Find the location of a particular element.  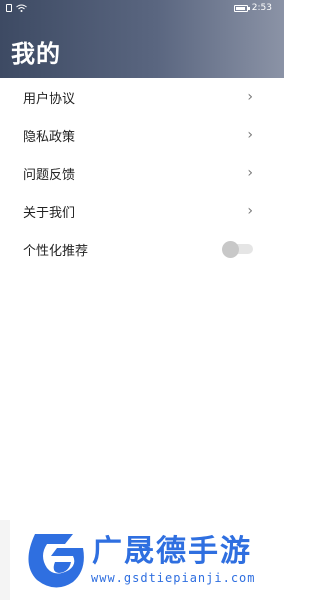

menu-item-personalized-recommendation: 个性化推荐 is located at coordinates (142, 249).